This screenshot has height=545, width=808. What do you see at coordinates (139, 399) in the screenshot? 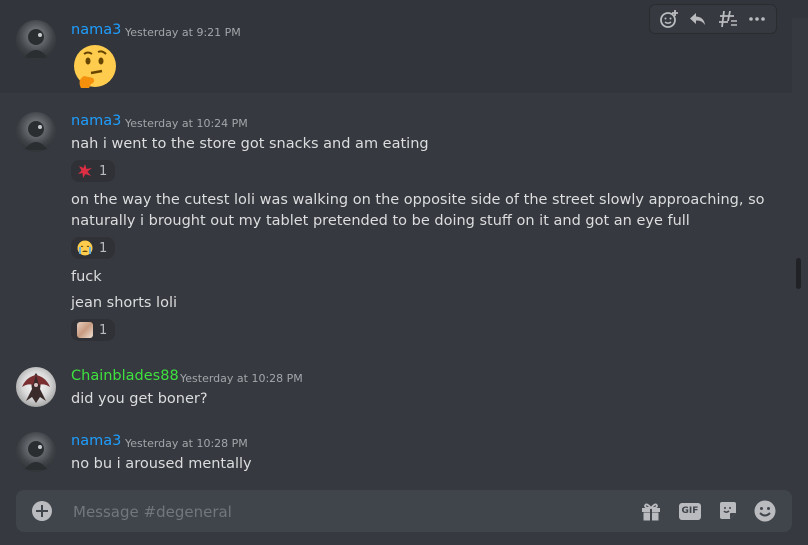
I see `message-text: did you get boner?` at bounding box center [139, 399].